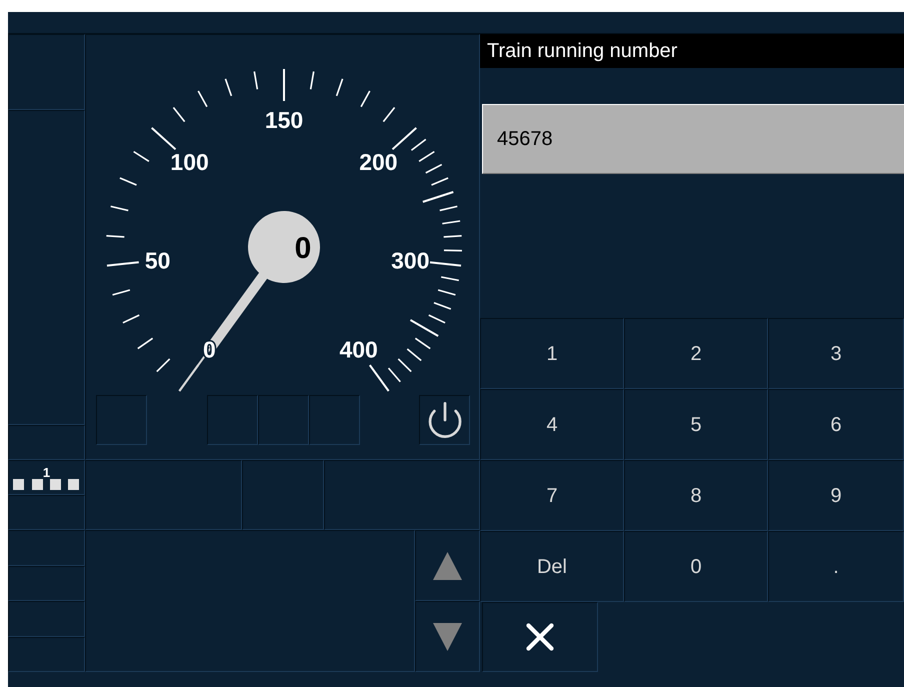  What do you see at coordinates (46, 472) in the screenshot?
I see `level-number: 1` at bounding box center [46, 472].